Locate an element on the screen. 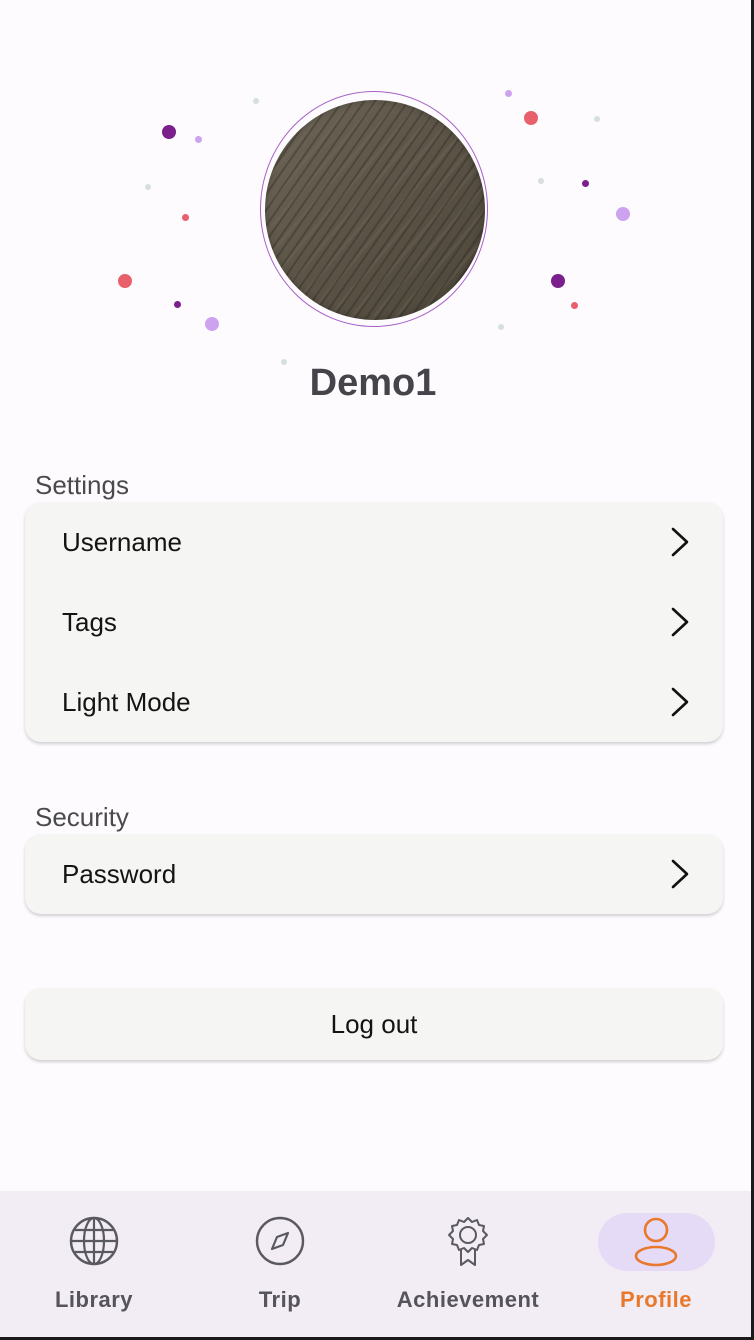 The image size is (754, 1340). nav-label: Trip is located at coordinates (280, 1299).